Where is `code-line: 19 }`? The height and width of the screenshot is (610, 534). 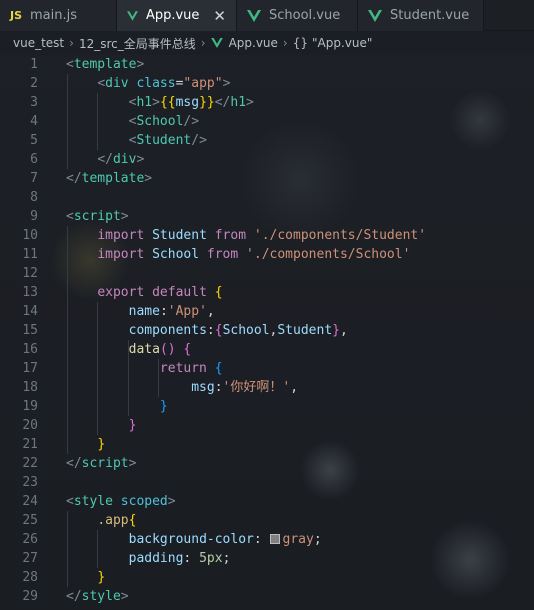 code-line: 19 } is located at coordinates (267, 406).